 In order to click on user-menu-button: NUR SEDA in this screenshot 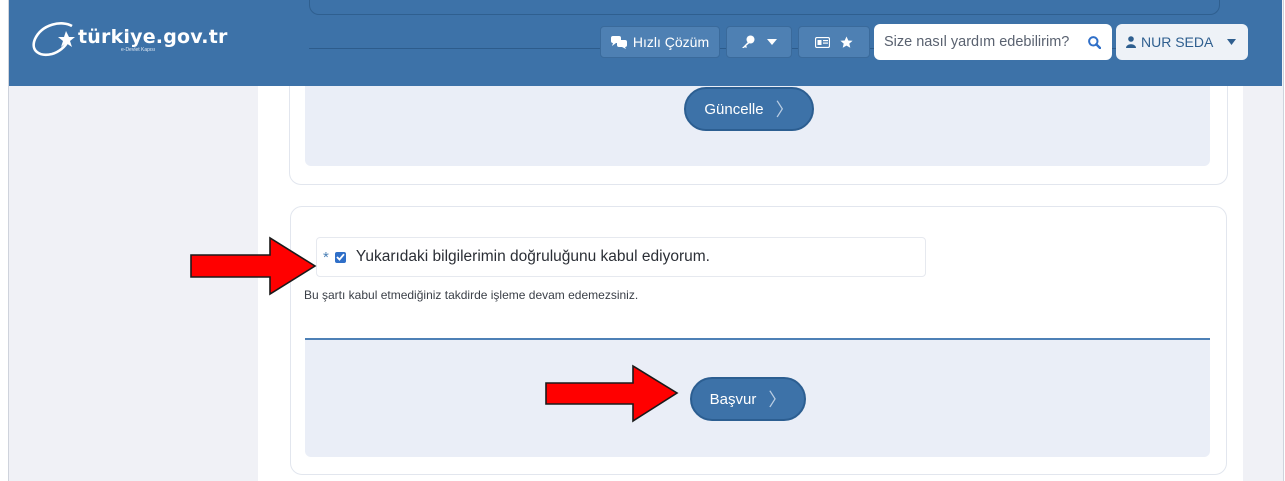, I will do `click(1182, 42)`.